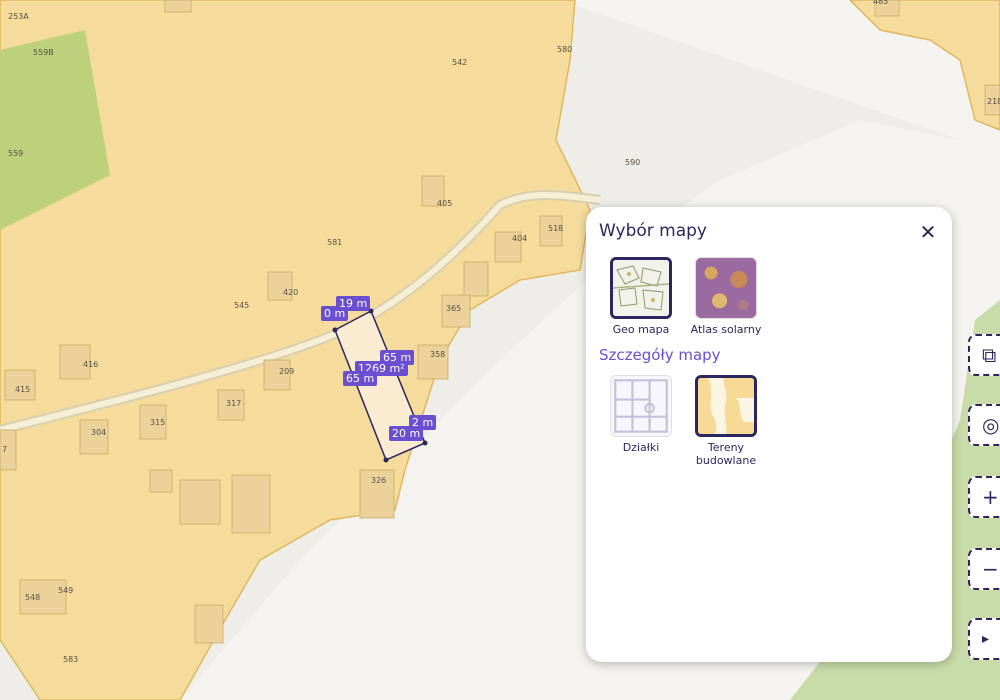 The height and width of the screenshot is (700, 1000). Describe the element at coordinates (233, 403) in the screenshot. I see `plot-number-label: 317` at that location.